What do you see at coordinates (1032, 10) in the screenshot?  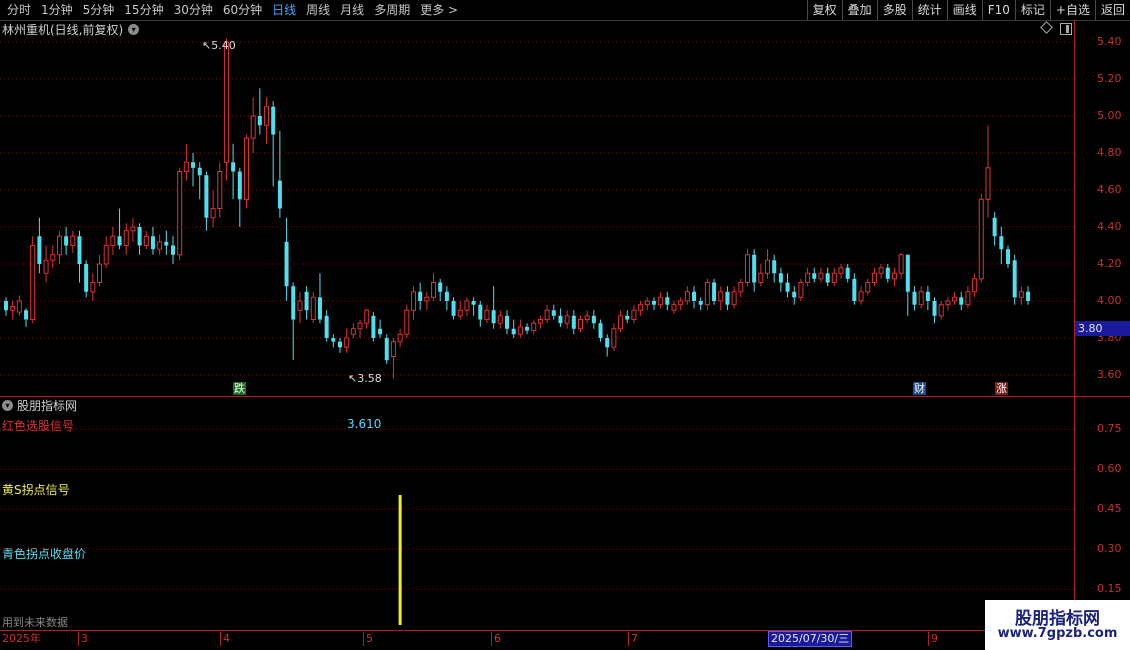 I see `toolbar-button: 标记` at bounding box center [1032, 10].